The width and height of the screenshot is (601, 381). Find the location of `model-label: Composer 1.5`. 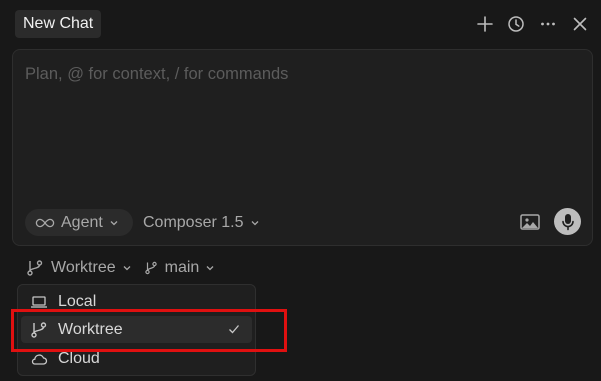

model-label: Composer 1.5 is located at coordinates (193, 222).